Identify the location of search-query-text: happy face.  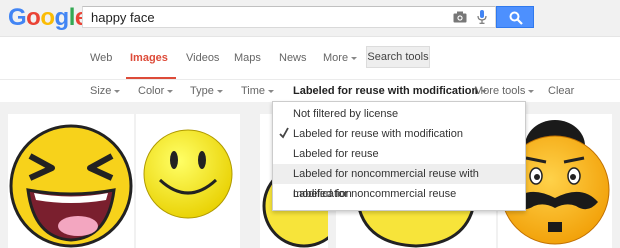
(123, 17).